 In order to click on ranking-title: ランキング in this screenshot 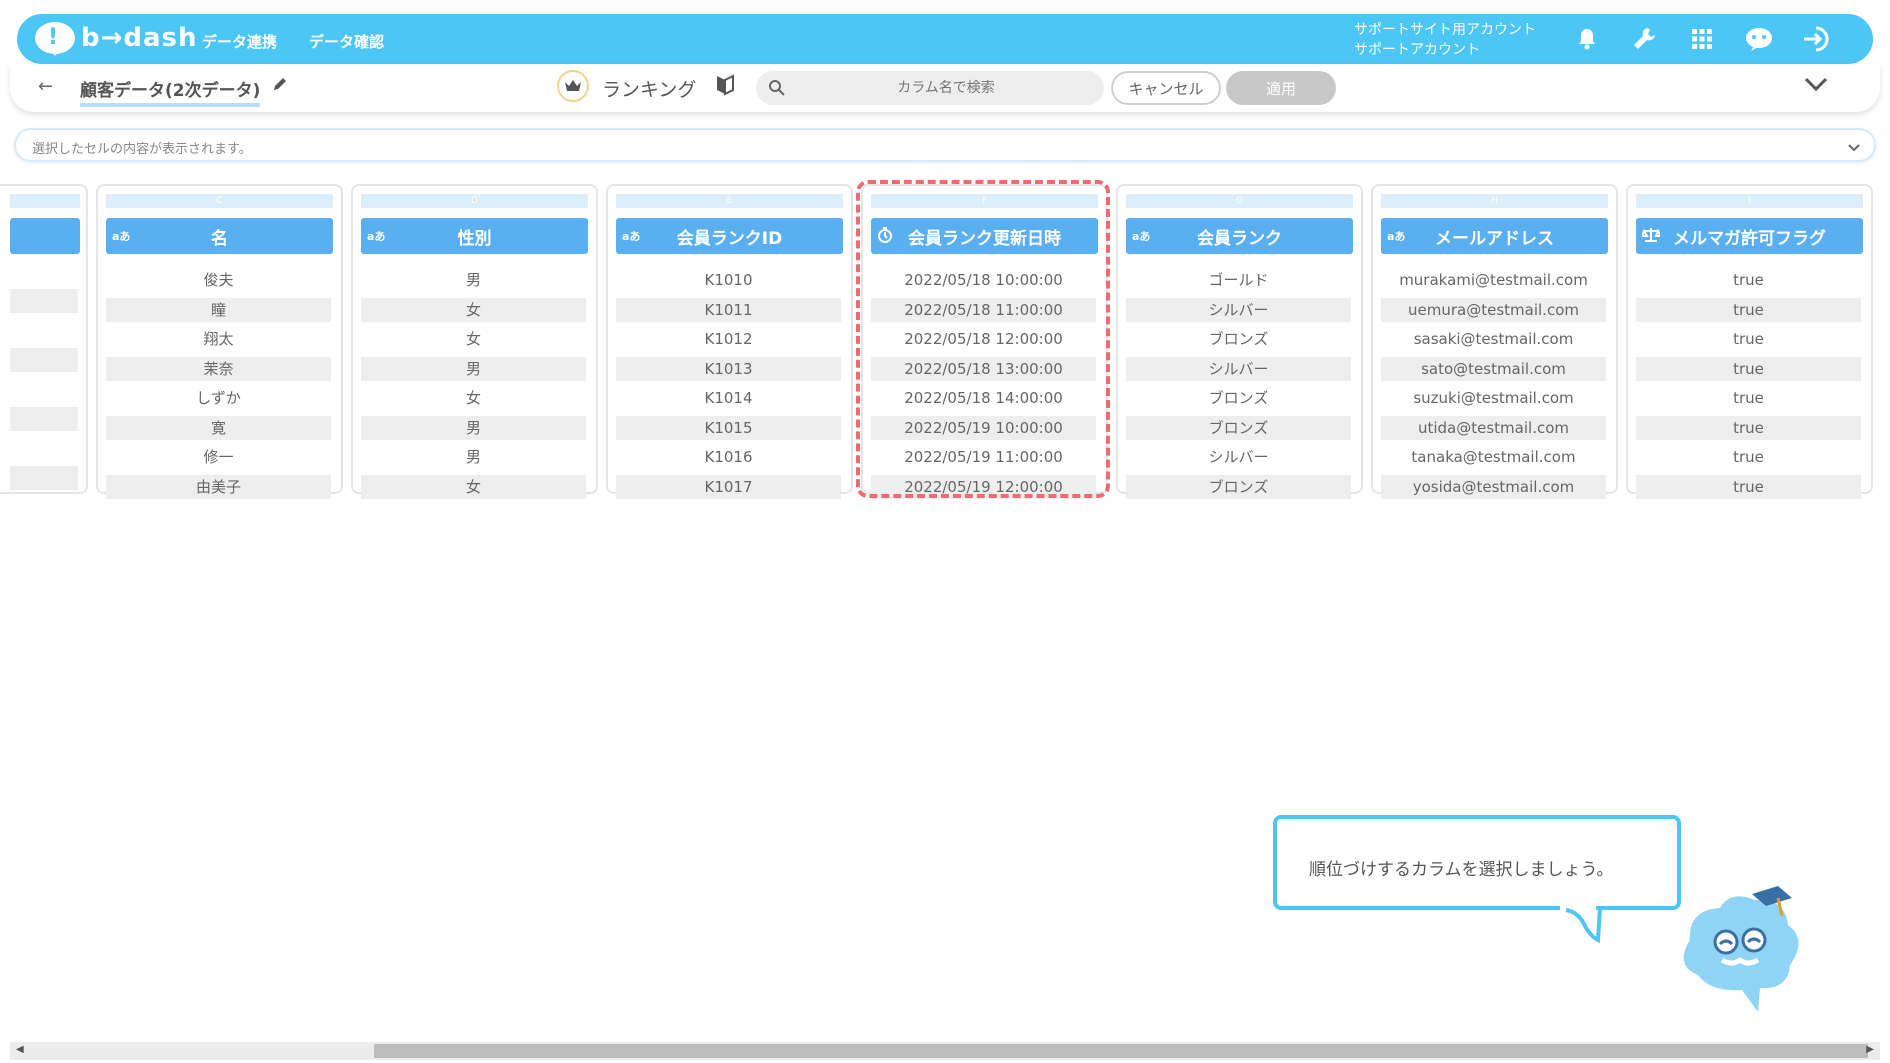, I will do `click(649, 90)`.